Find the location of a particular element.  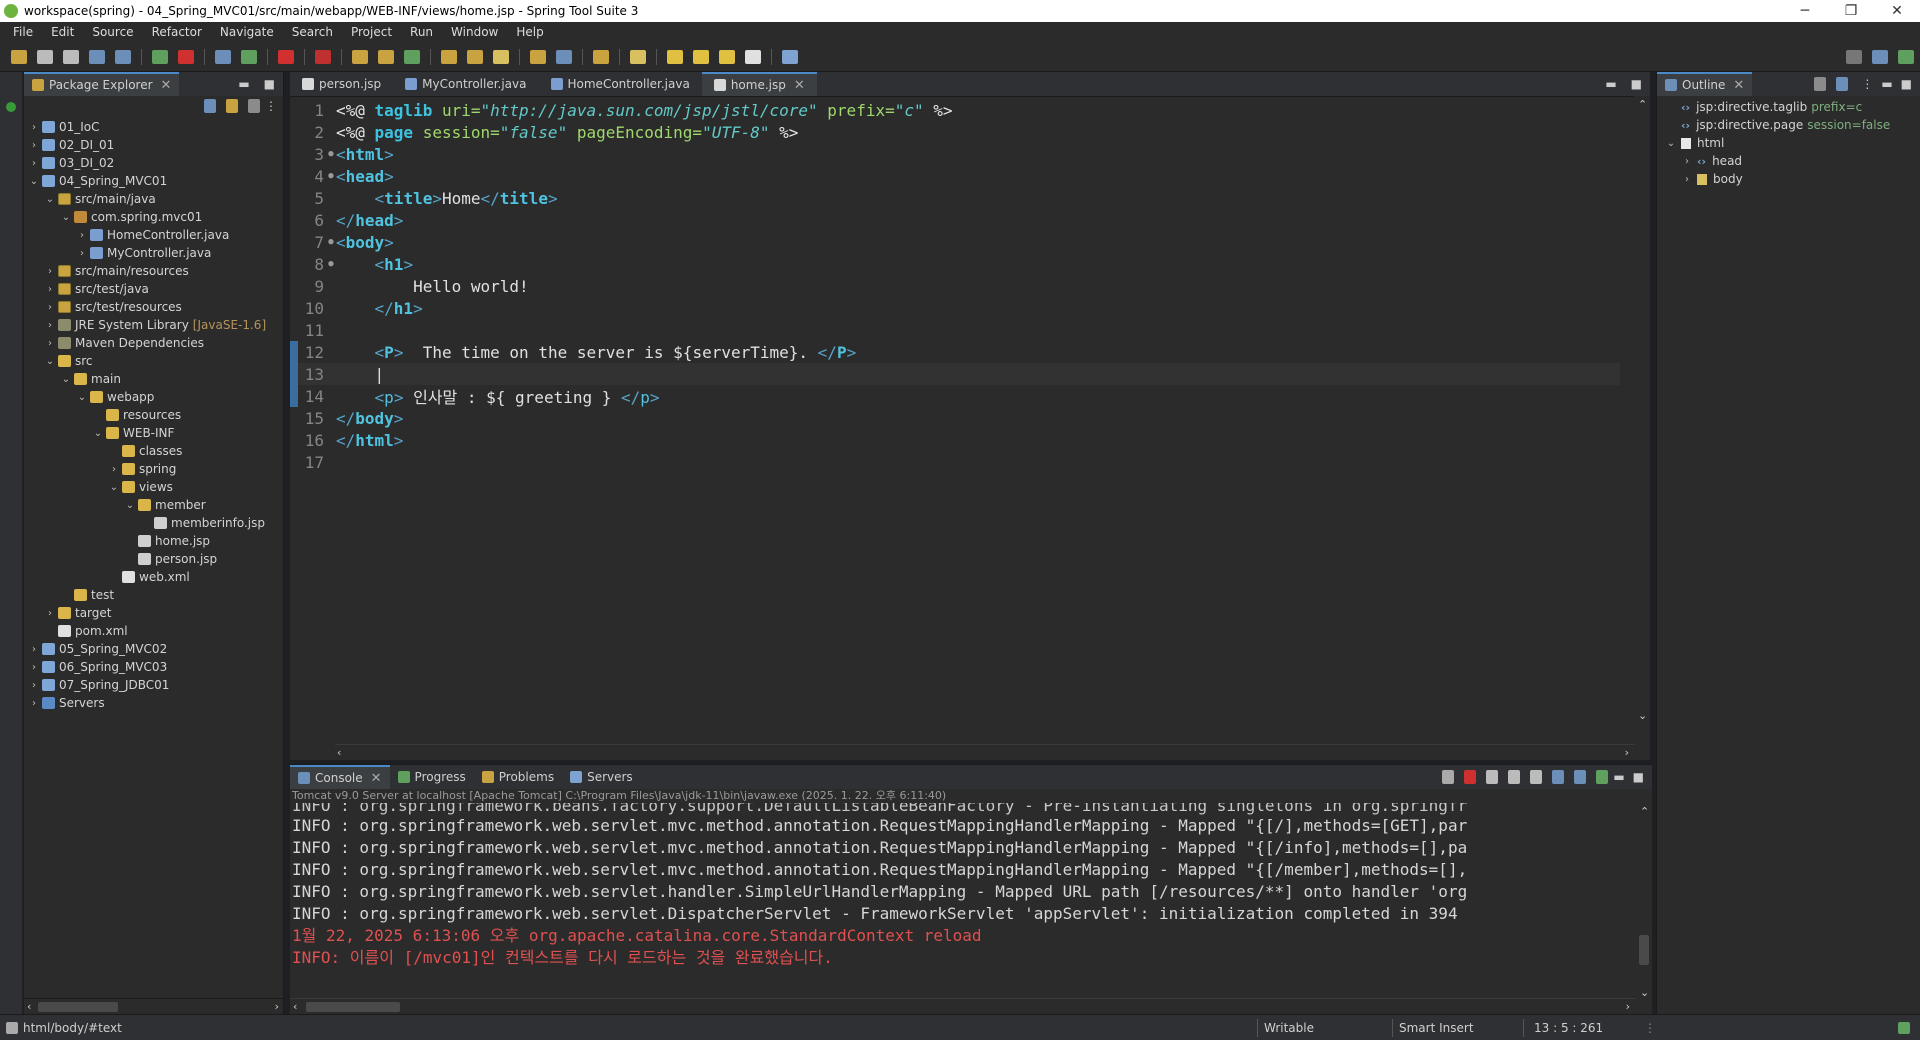

editor-tab: home.jsp ✕ is located at coordinates (759, 84).